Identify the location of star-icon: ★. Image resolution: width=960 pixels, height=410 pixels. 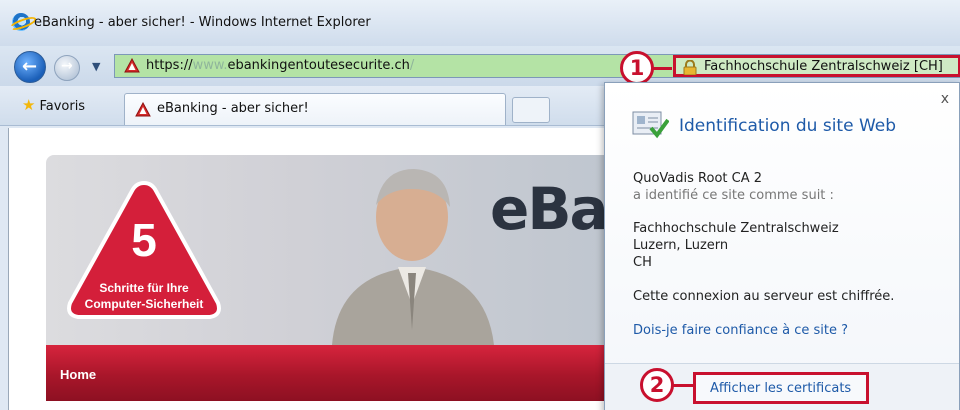
(29, 105).